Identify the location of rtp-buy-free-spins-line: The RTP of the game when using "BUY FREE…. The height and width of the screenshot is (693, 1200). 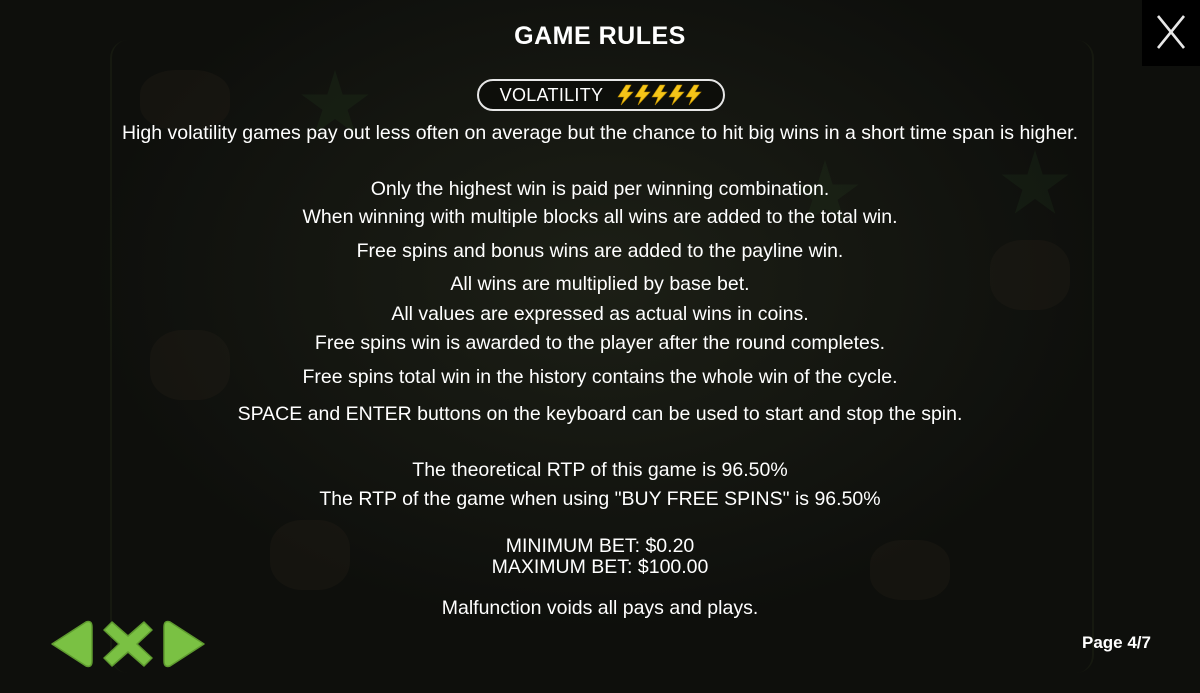
(600, 499).